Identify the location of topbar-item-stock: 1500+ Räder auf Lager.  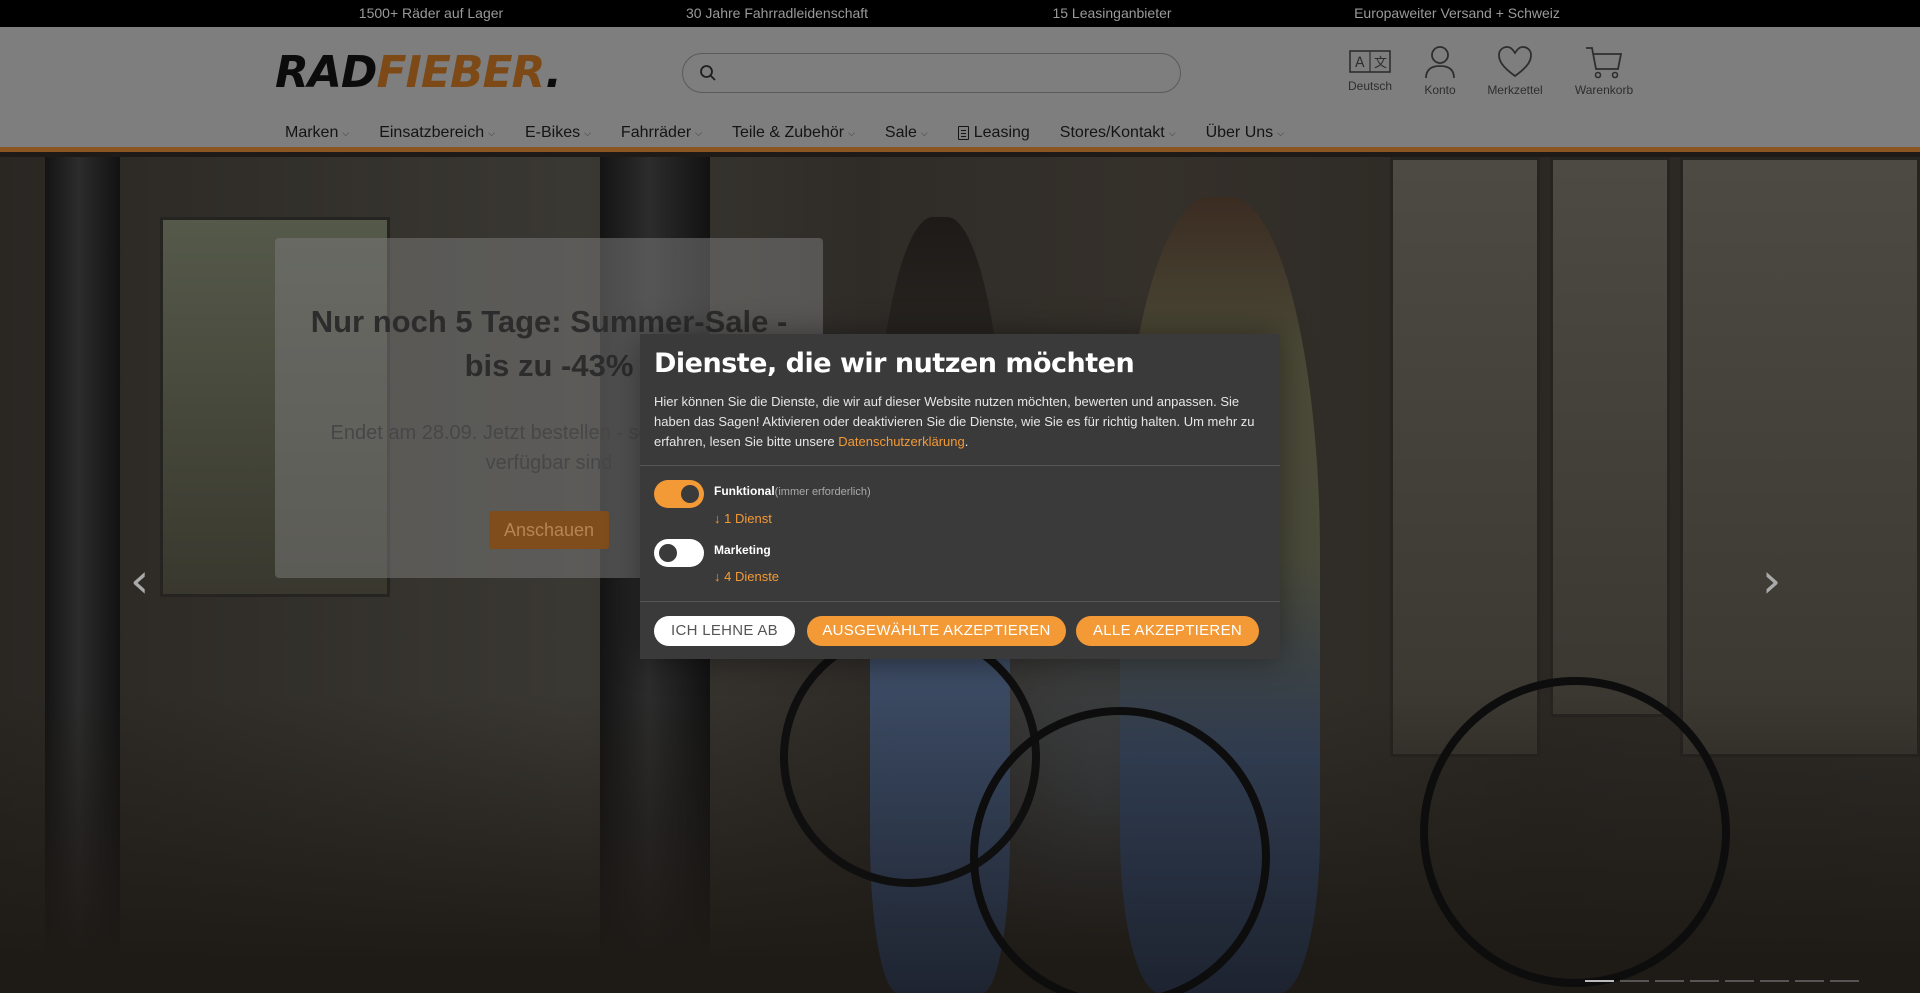
(431, 13).